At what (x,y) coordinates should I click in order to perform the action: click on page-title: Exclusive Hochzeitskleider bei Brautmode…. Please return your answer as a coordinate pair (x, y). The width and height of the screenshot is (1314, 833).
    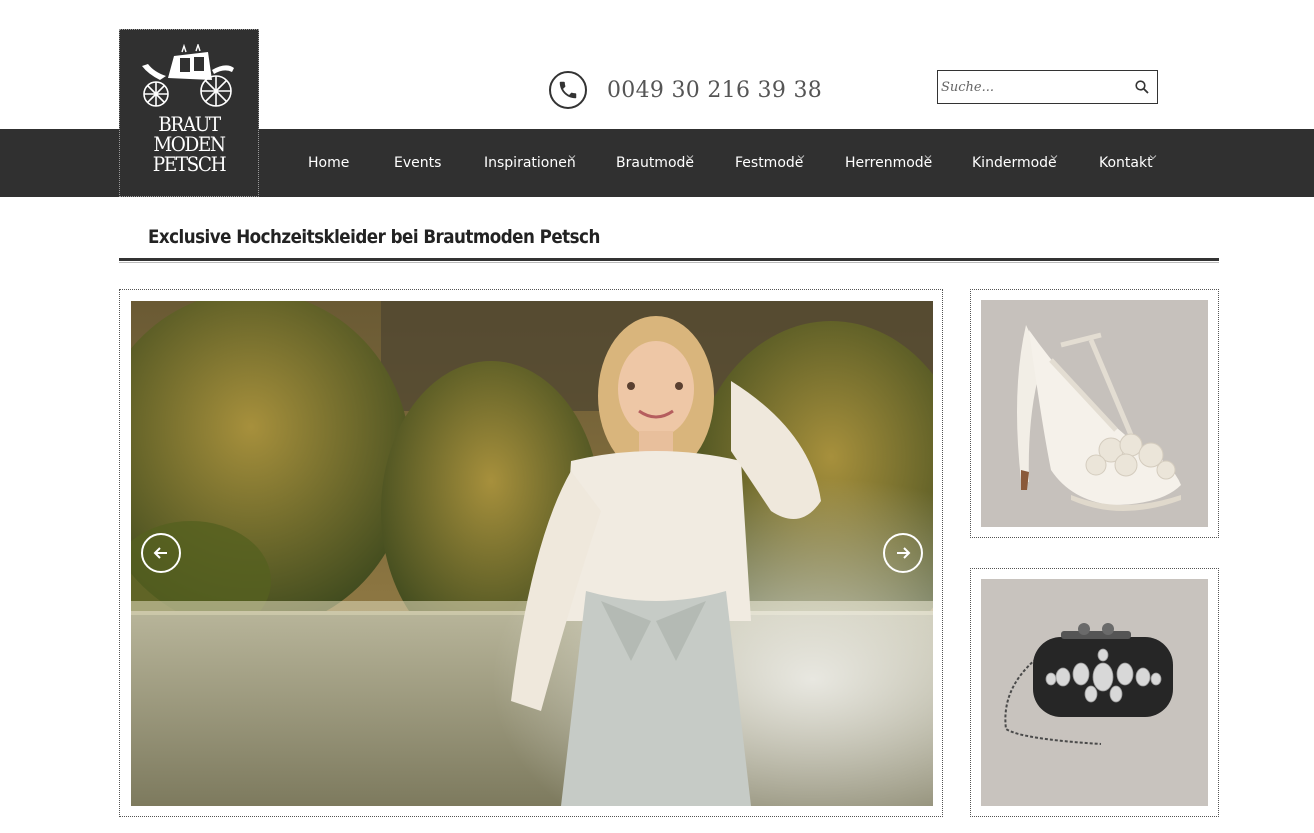
    Looking at the image, I should click on (374, 237).